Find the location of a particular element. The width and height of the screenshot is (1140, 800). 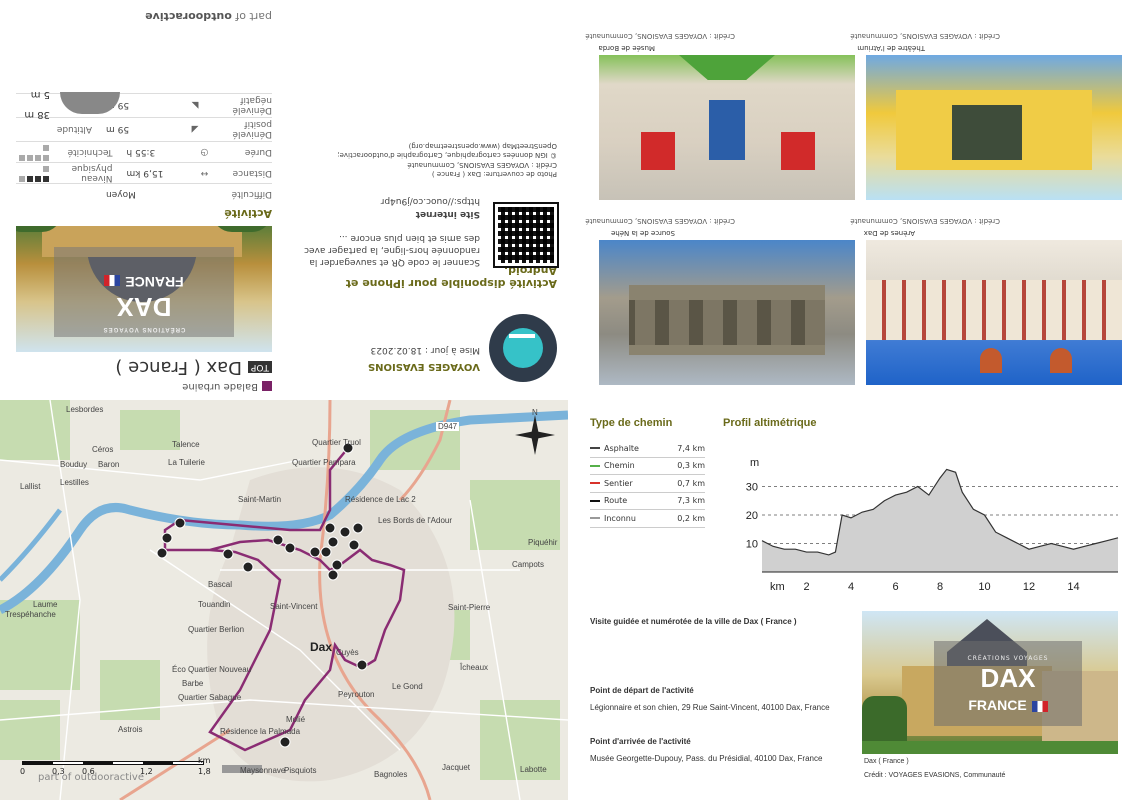

map-label-north: N is located at coordinates (535, 412).